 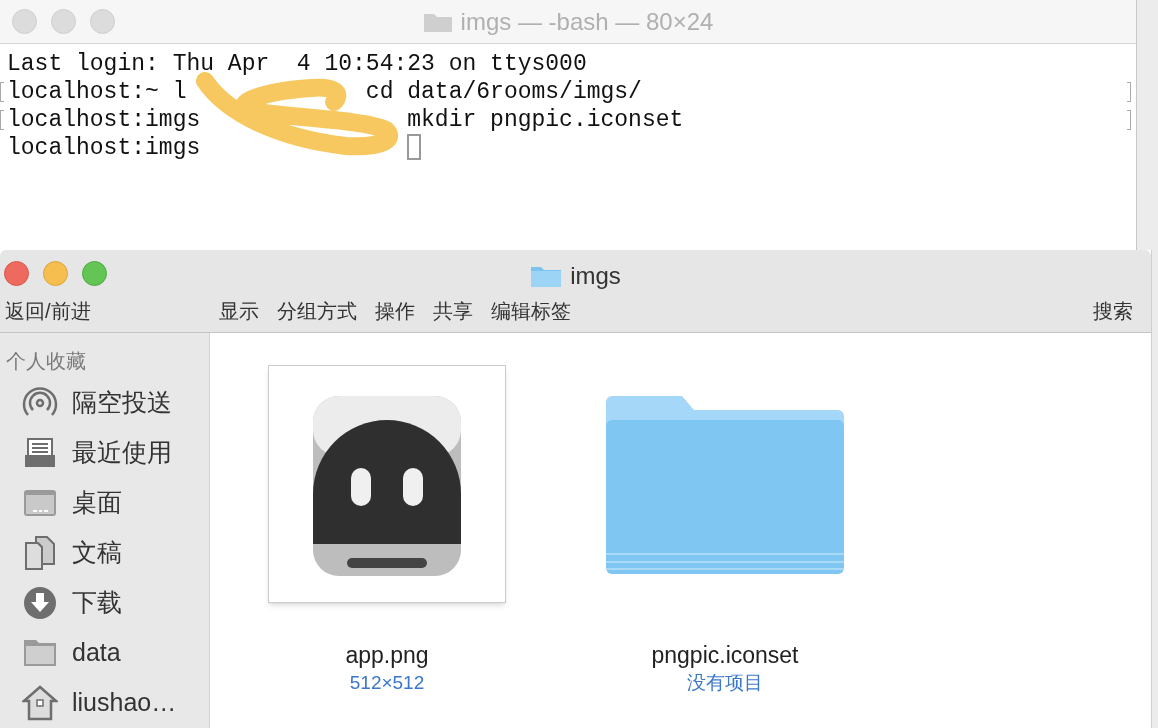 What do you see at coordinates (107, 503) in the screenshot?
I see `sidebar-item: 桌面` at bounding box center [107, 503].